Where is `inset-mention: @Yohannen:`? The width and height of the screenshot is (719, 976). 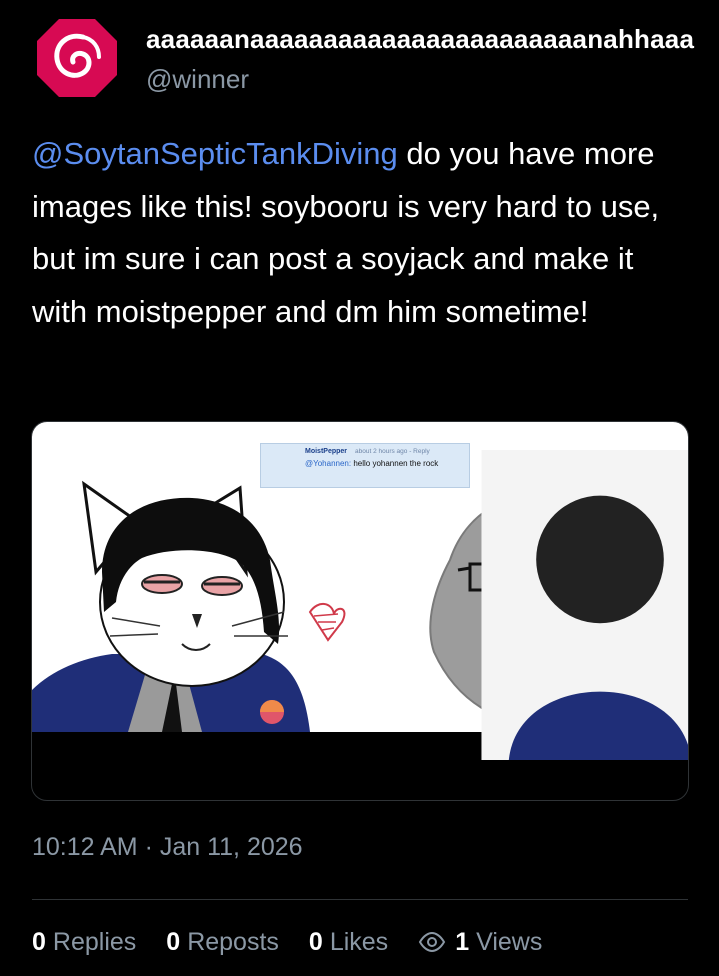 inset-mention: @Yohannen: is located at coordinates (328, 463).